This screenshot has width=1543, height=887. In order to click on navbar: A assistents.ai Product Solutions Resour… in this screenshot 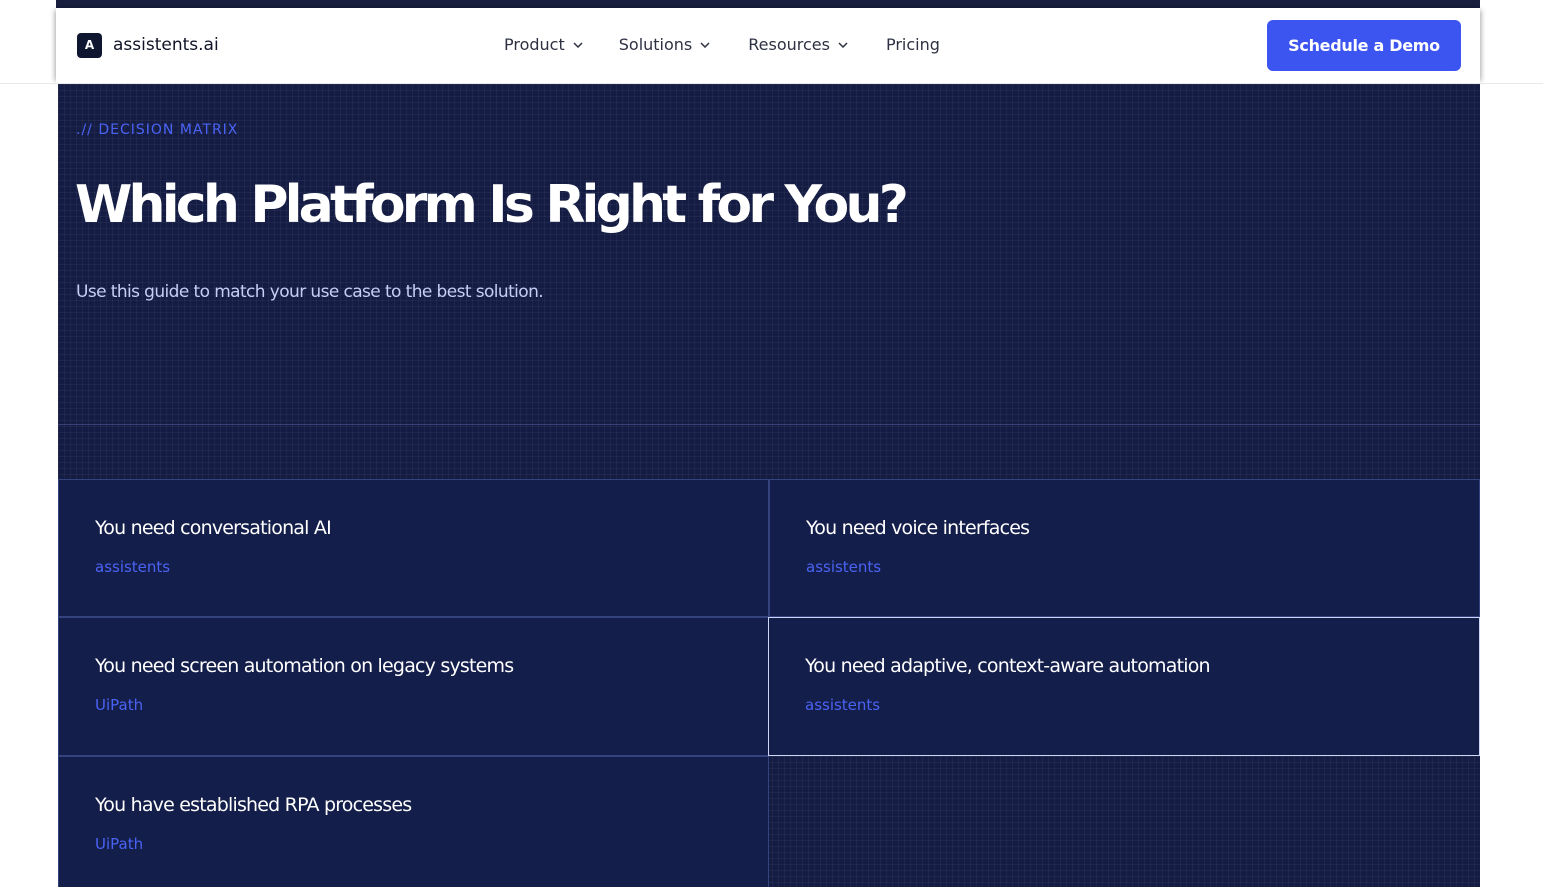, I will do `click(768, 45)`.